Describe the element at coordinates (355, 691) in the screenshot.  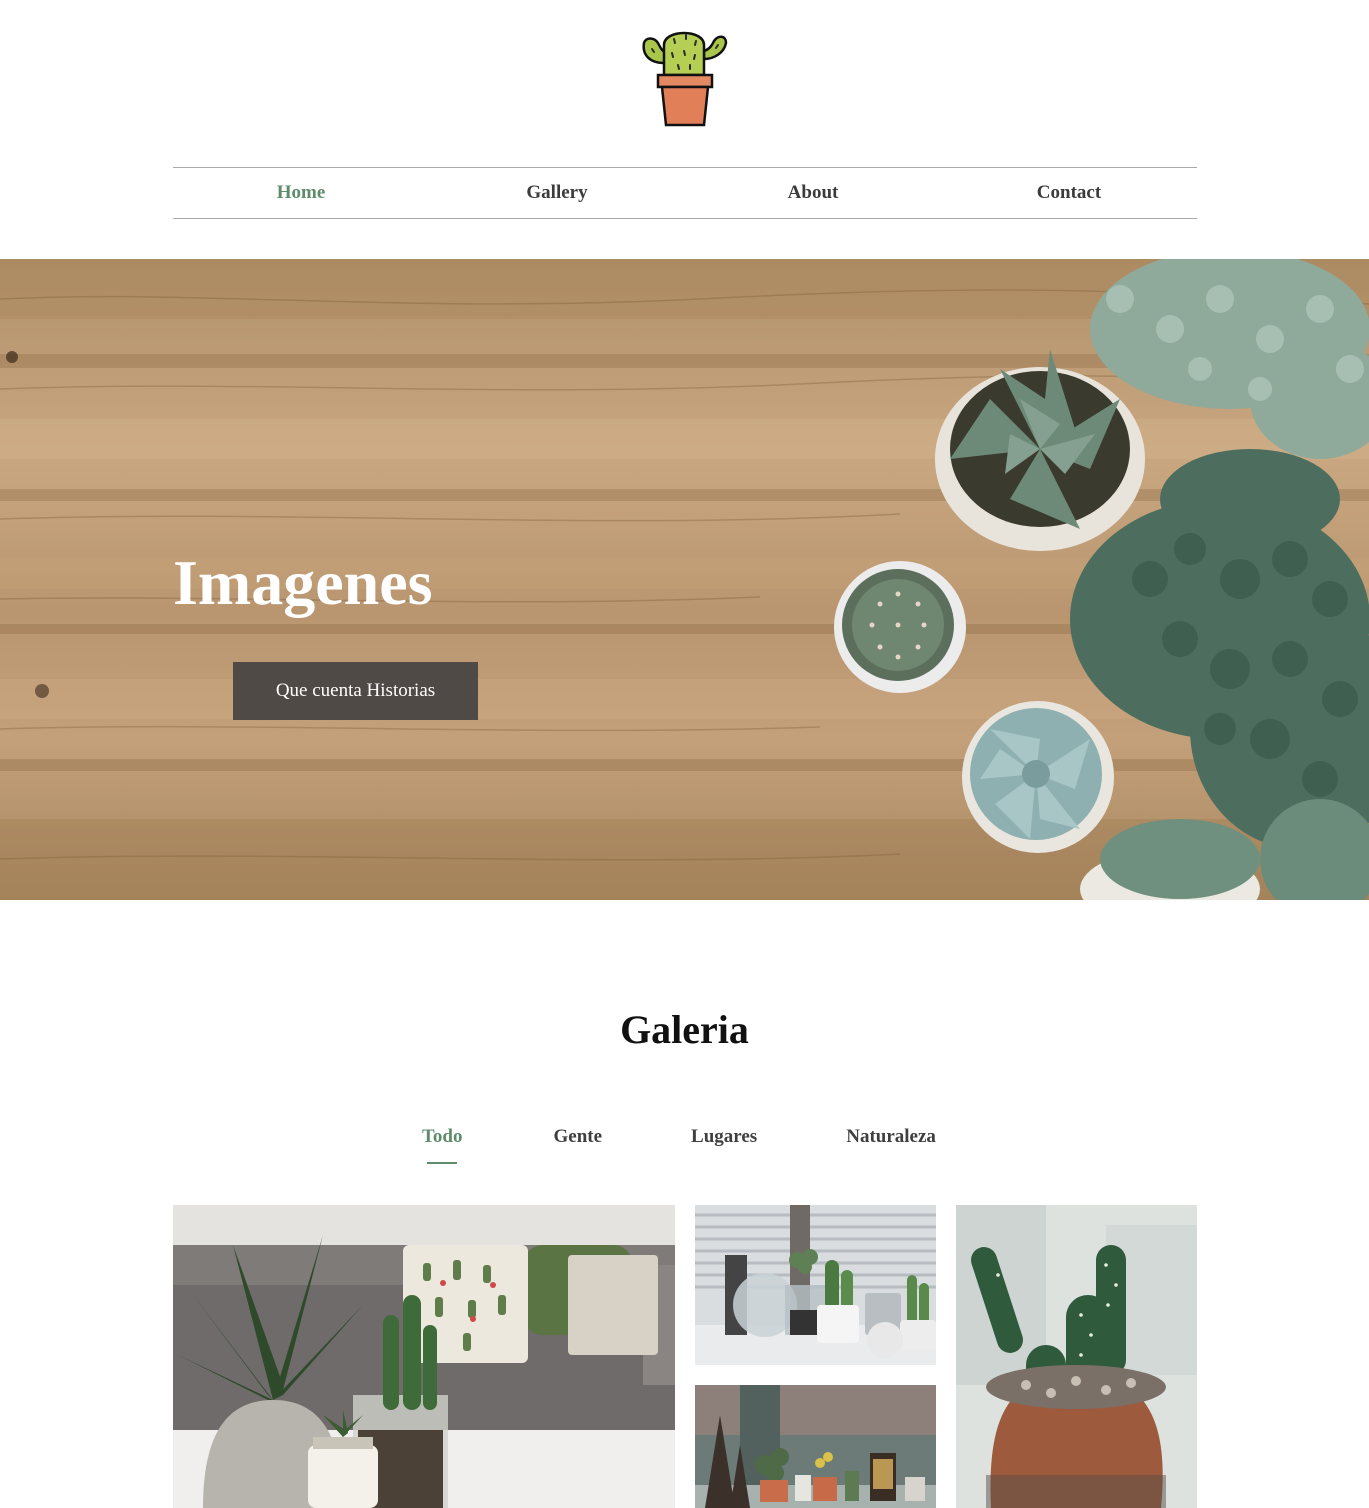
I see `hero-cta-button: Que cuenta Historias` at that location.